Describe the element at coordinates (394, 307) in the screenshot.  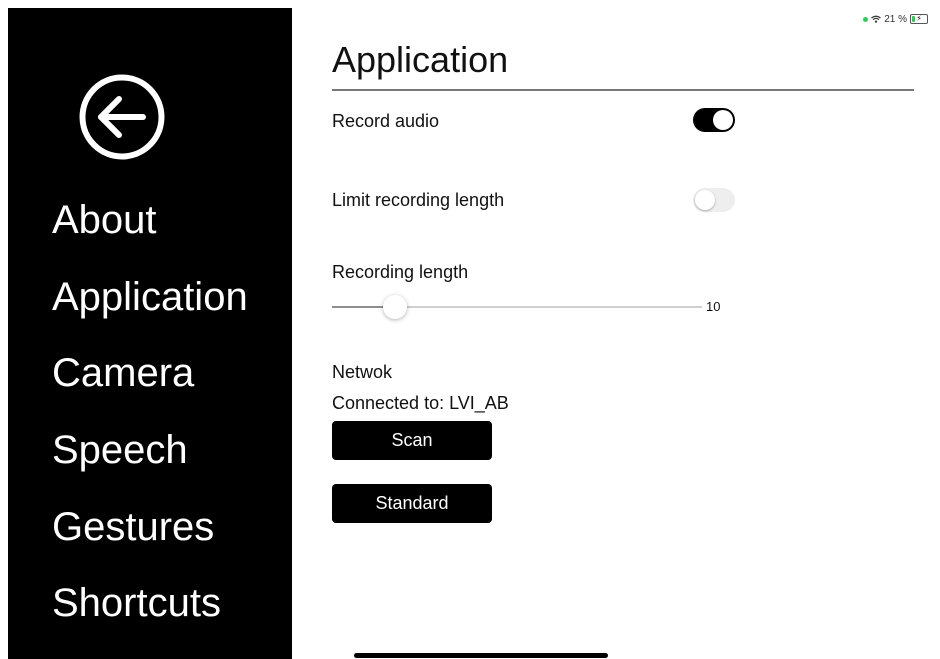
I see `slider-thumb` at that location.